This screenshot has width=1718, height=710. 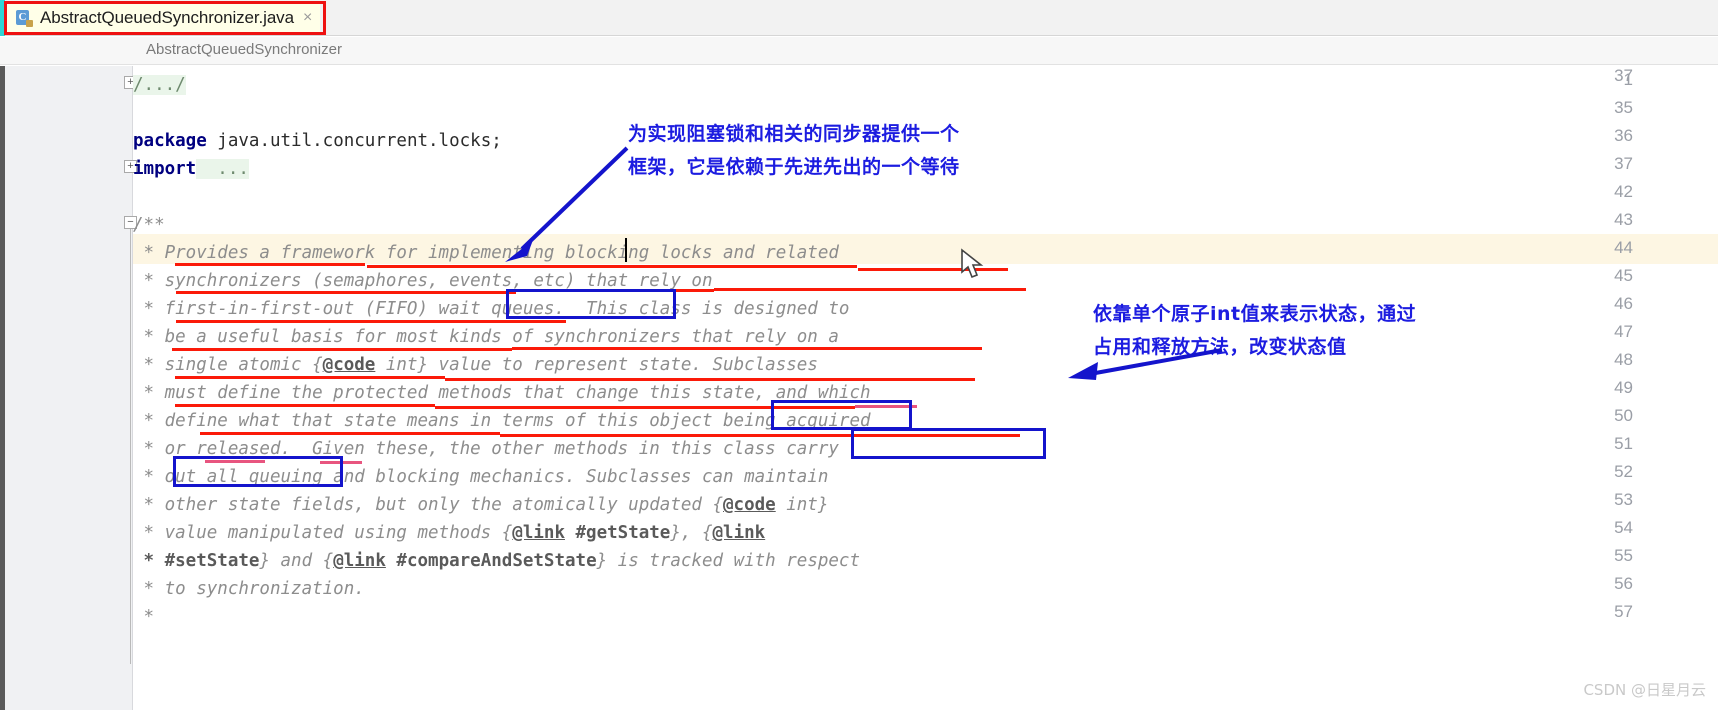 I want to click on code-line-57: *, so click(x=144, y=617).